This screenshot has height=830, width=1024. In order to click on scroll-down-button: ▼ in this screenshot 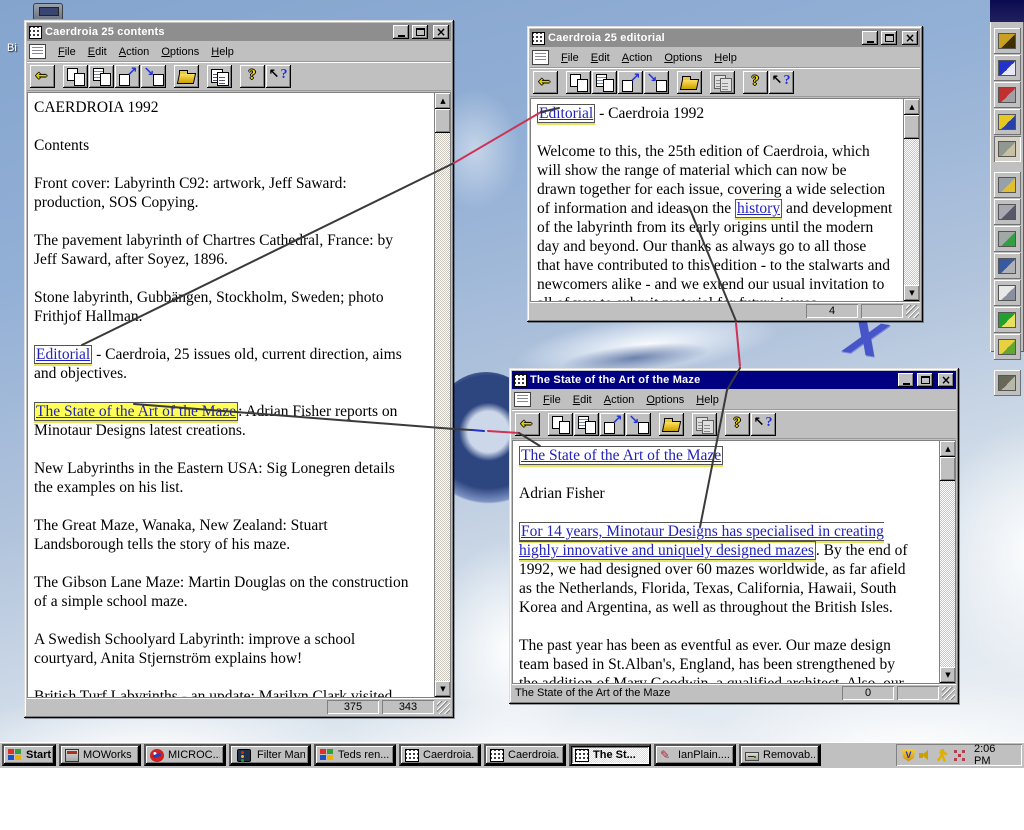, I will do `click(912, 293)`.